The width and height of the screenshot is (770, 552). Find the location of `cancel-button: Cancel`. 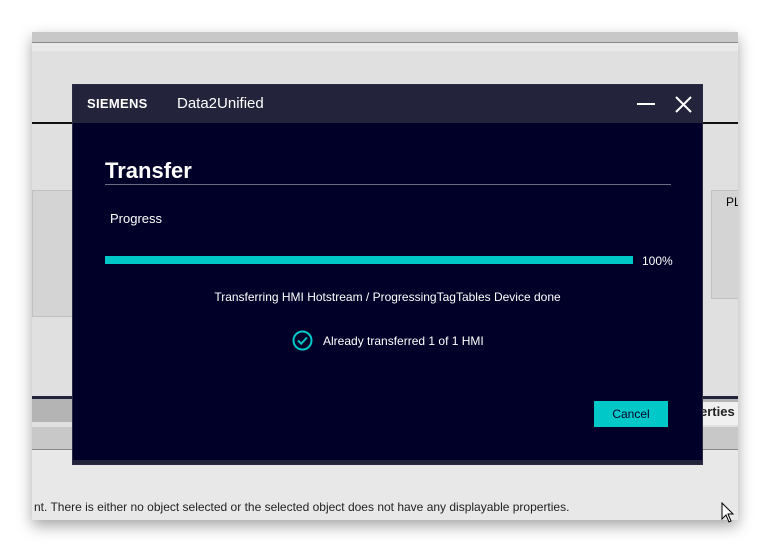

cancel-button: Cancel is located at coordinates (631, 414).